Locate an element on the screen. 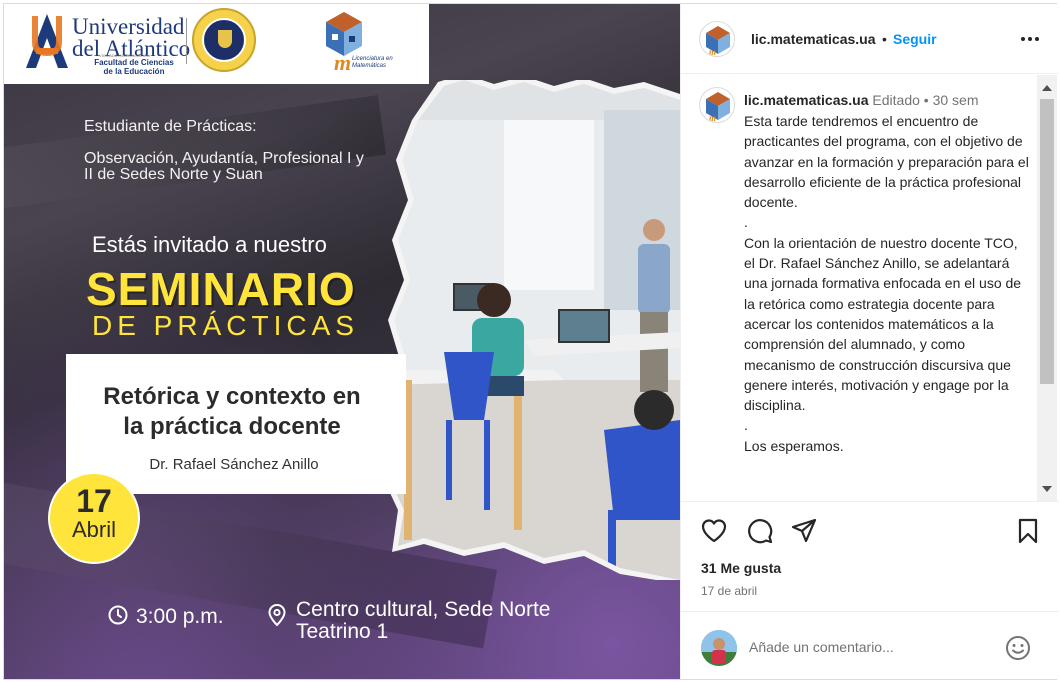  follow-button: Seguir is located at coordinates (915, 39).